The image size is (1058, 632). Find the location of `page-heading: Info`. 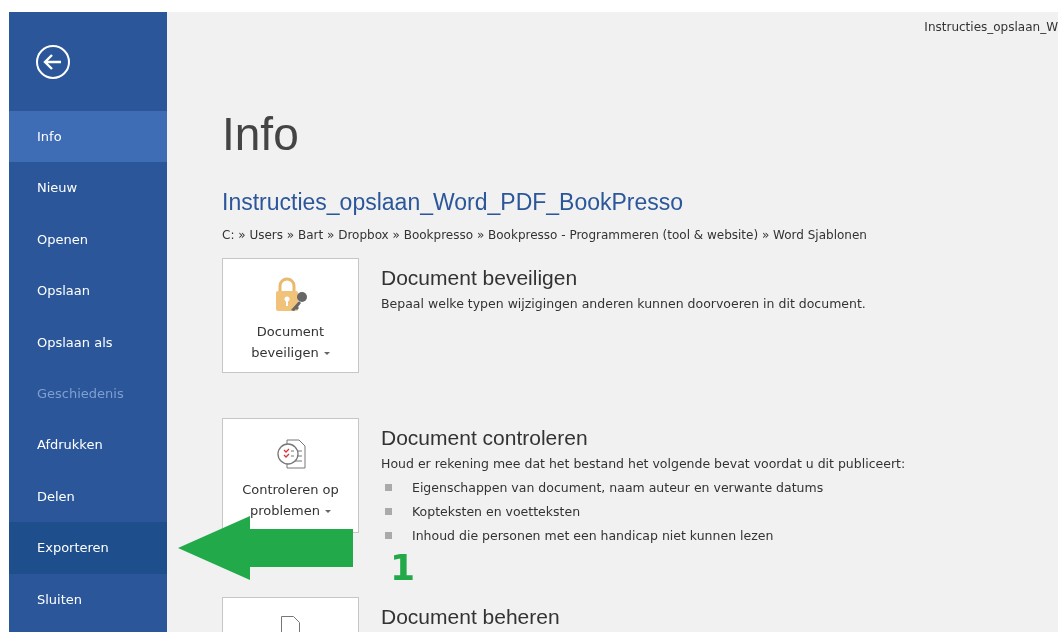

page-heading: Info is located at coordinates (261, 134).